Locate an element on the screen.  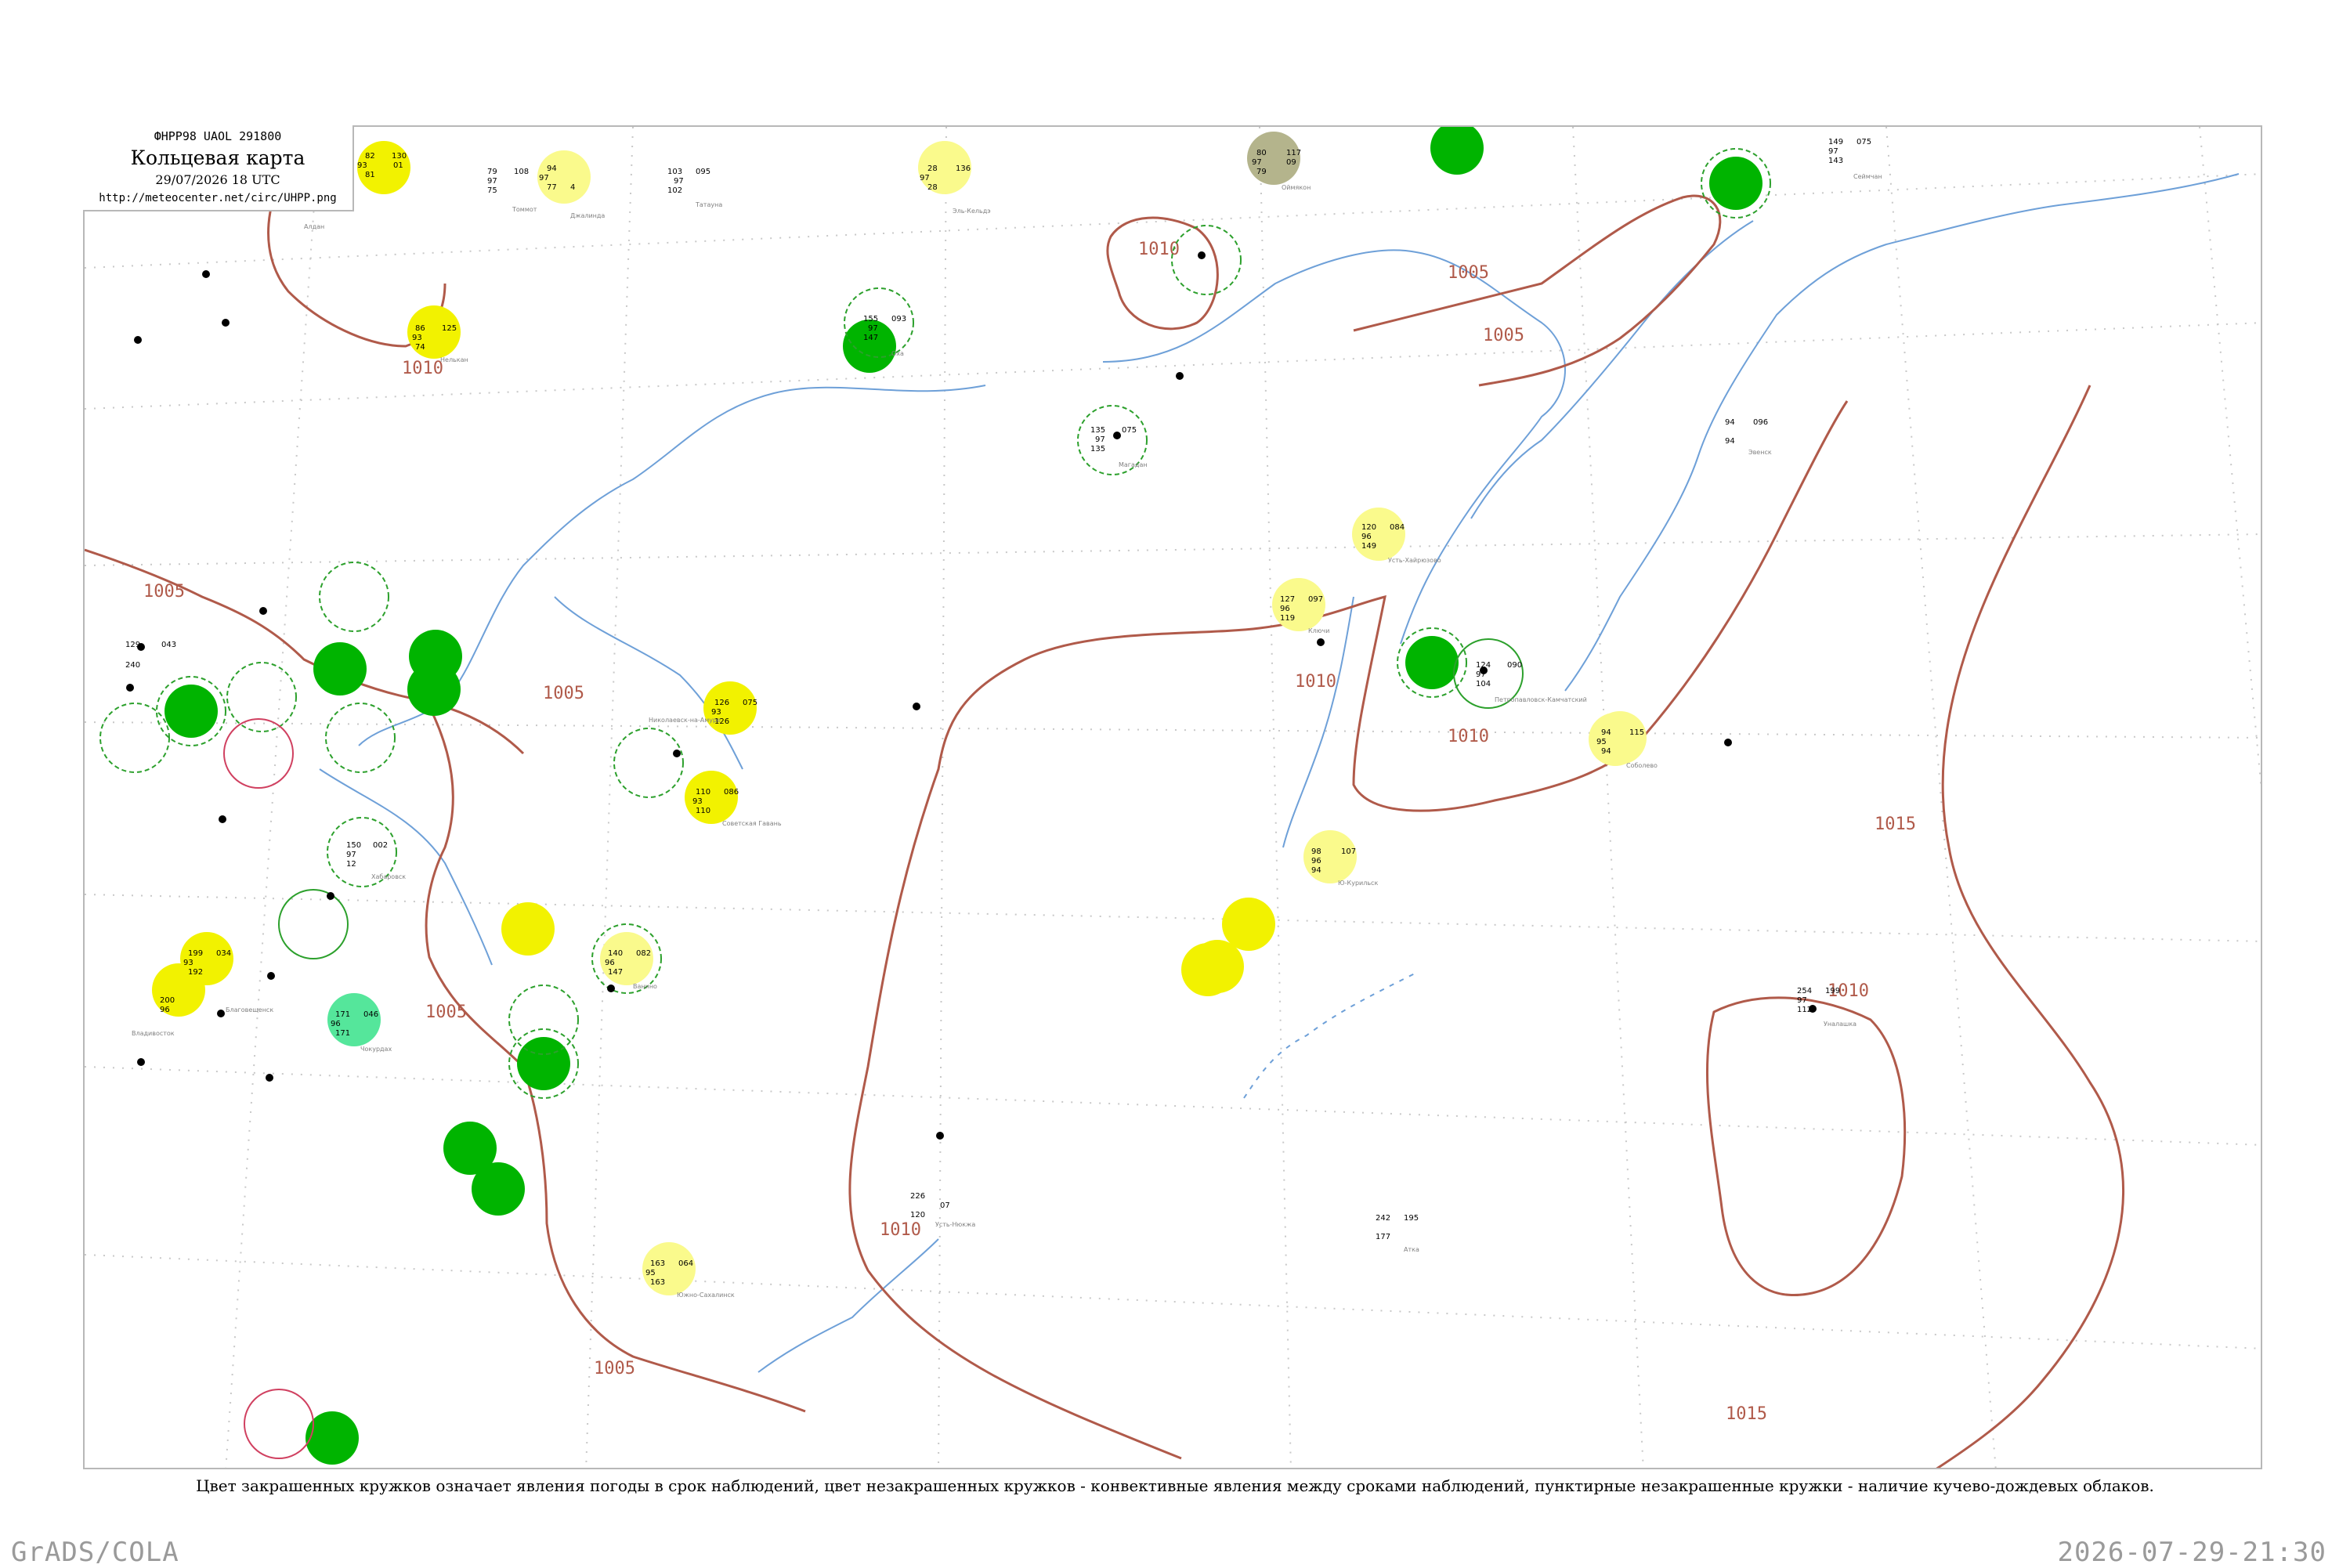
station-obs-29: 129 043 240 is located at coordinates (150, 655).